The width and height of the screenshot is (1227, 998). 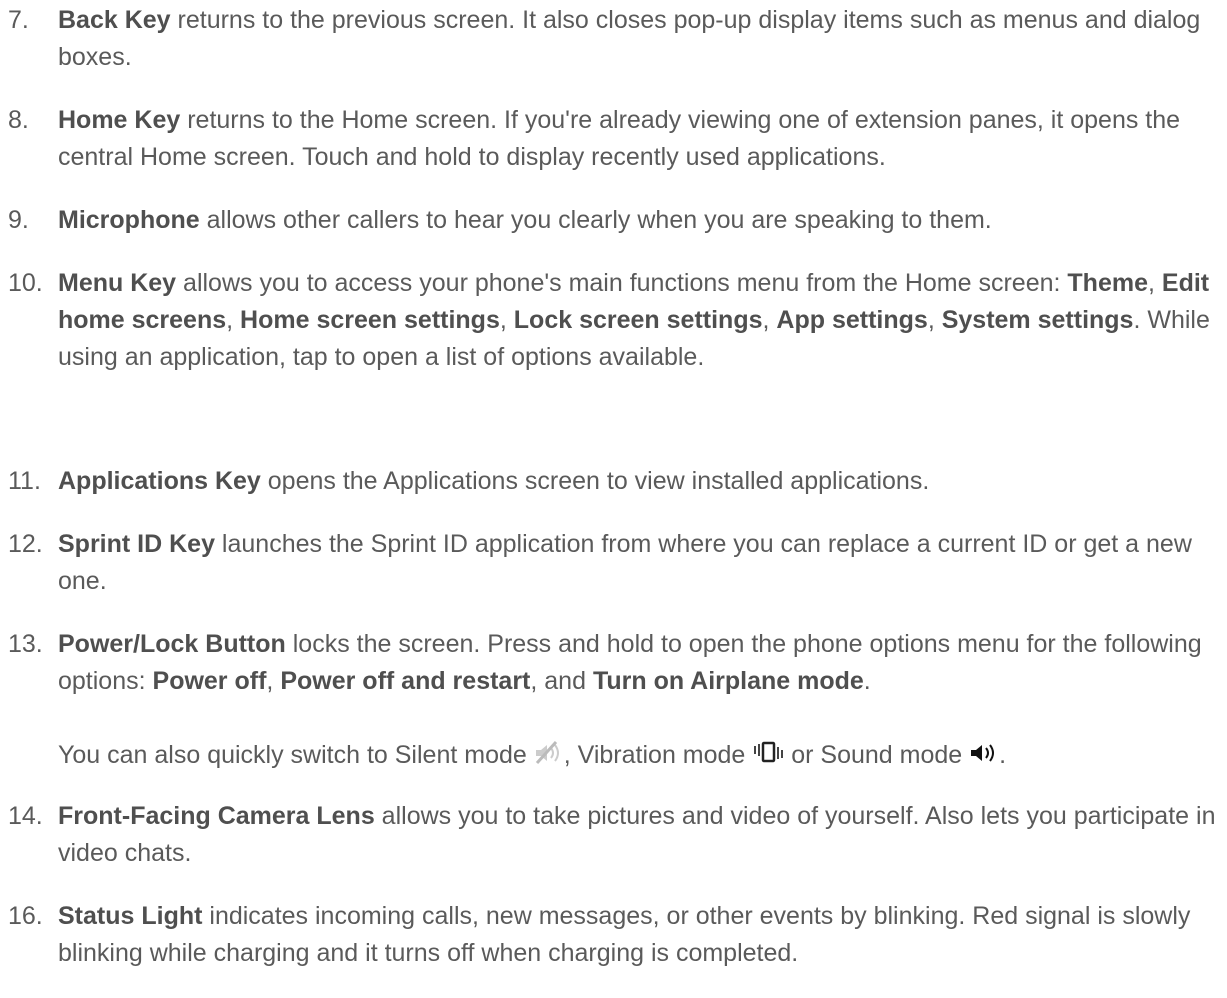 What do you see at coordinates (117, 283) in the screenshot?
I see `item-title: Menu Key` at bounding box center [117, 283].